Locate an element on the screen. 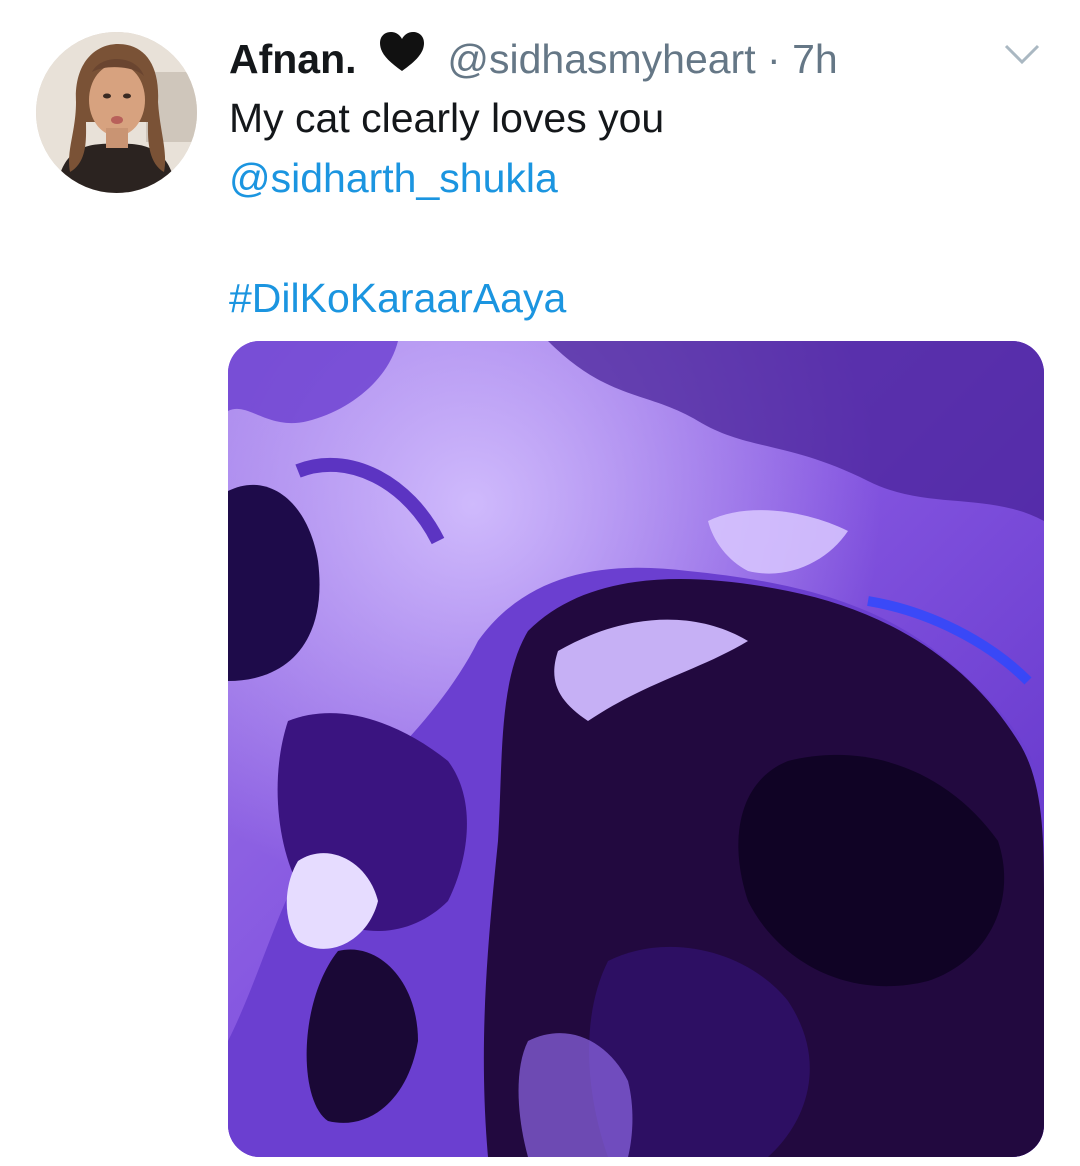 This screenshot has width=1080, height=1166. avatar is located at coordinates (116, 112).